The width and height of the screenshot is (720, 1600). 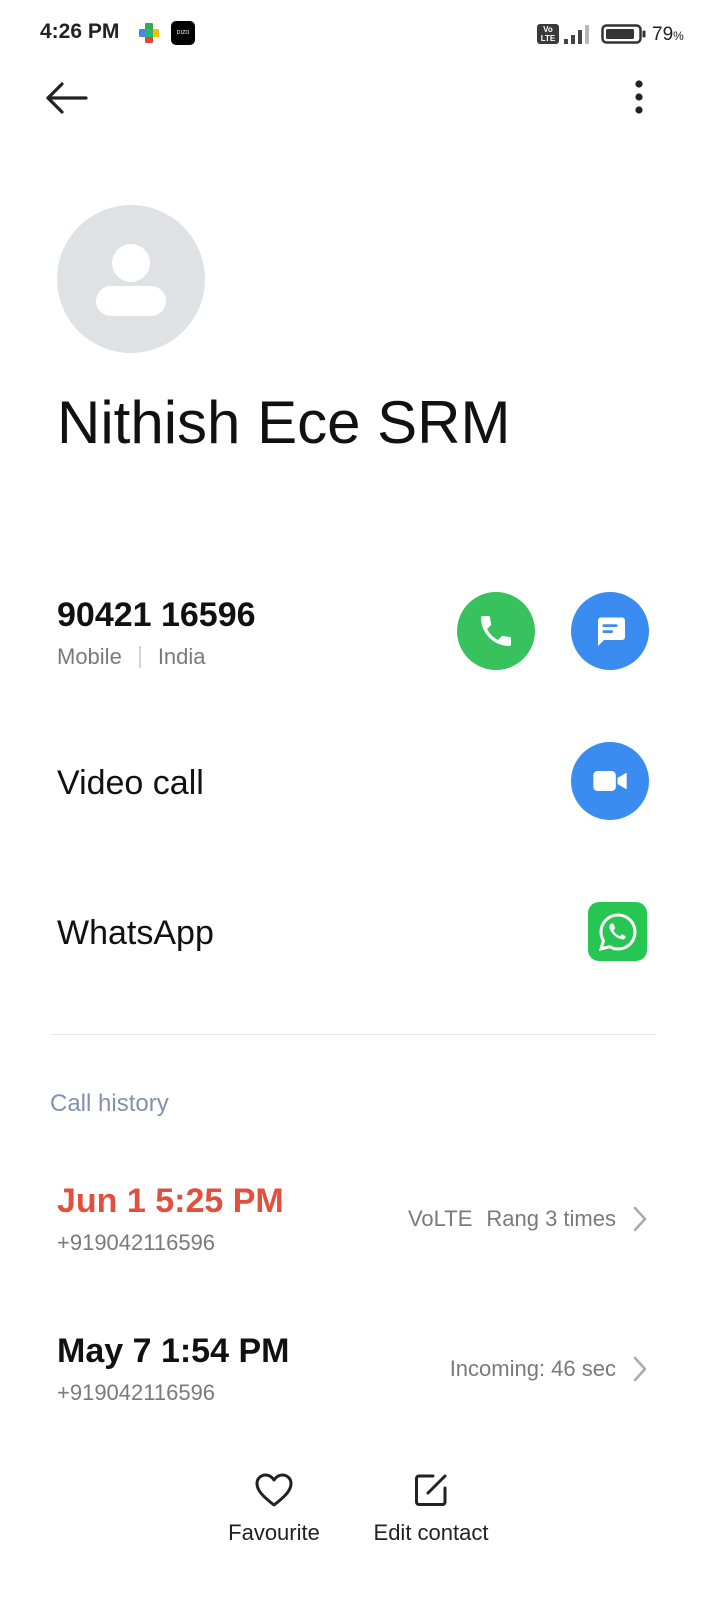 What do you see at coordinates (156, 615) in the screenshot?
I see `phone-number: 90421 16596` at bounding box center [156, 615].